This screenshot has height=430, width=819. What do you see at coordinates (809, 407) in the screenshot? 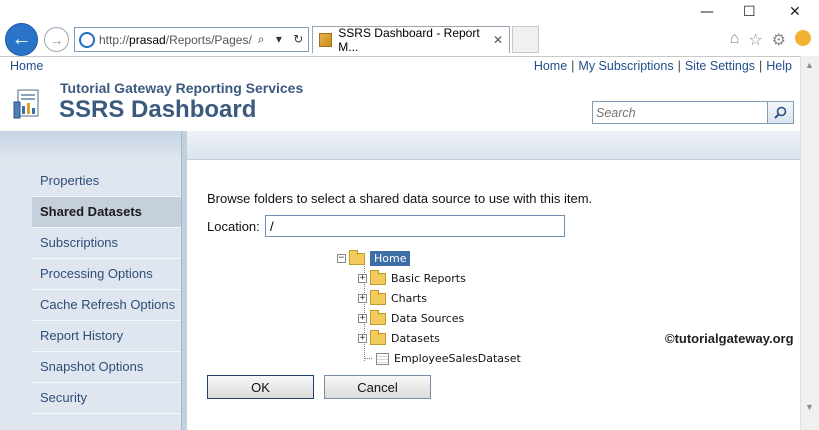
I see `scroll-down-icon: ▼` at bounding box center [809, 407].